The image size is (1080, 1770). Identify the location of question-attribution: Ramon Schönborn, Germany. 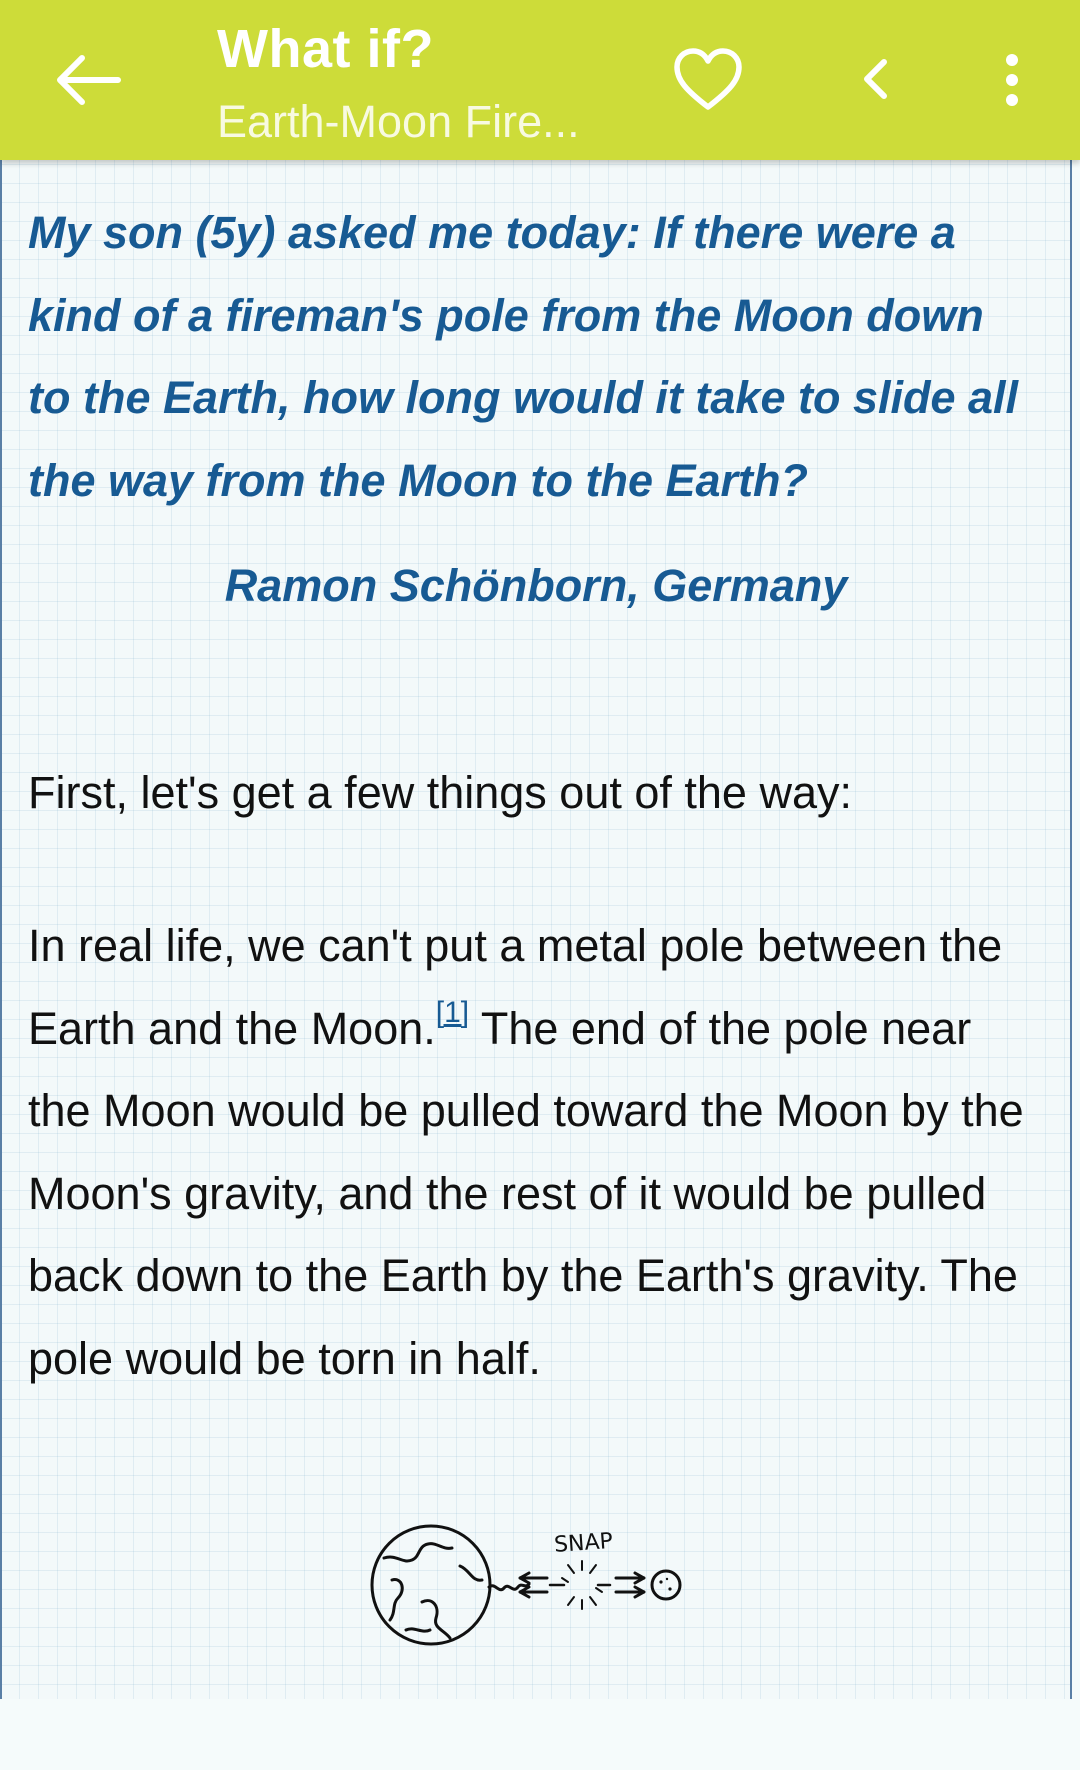
(536, 585).